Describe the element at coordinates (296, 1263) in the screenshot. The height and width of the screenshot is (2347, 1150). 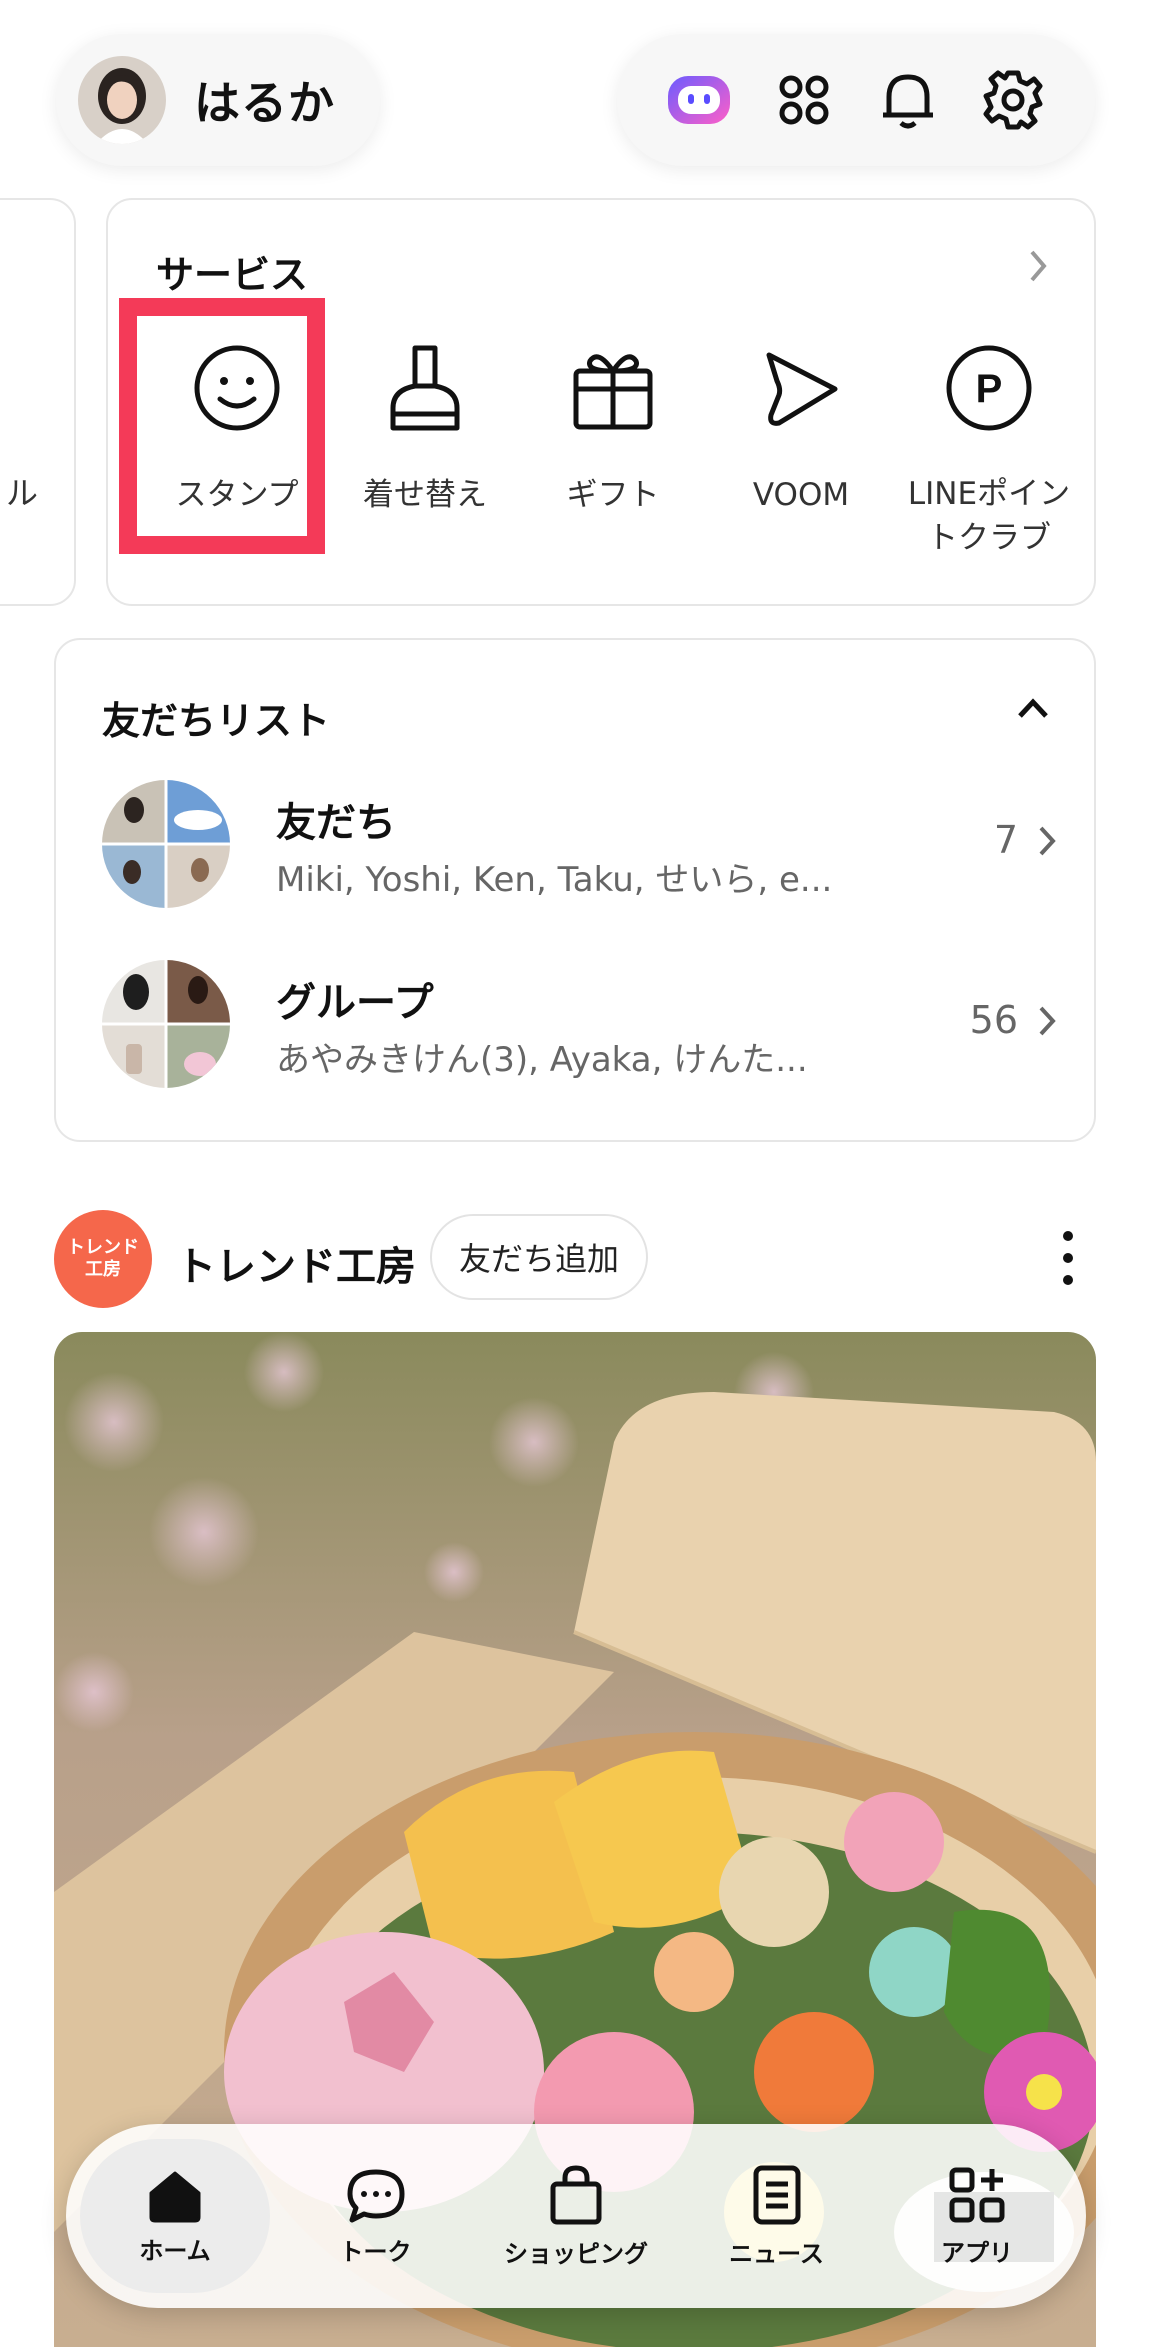
I see `official-account-name: トレンド工房` at that location.